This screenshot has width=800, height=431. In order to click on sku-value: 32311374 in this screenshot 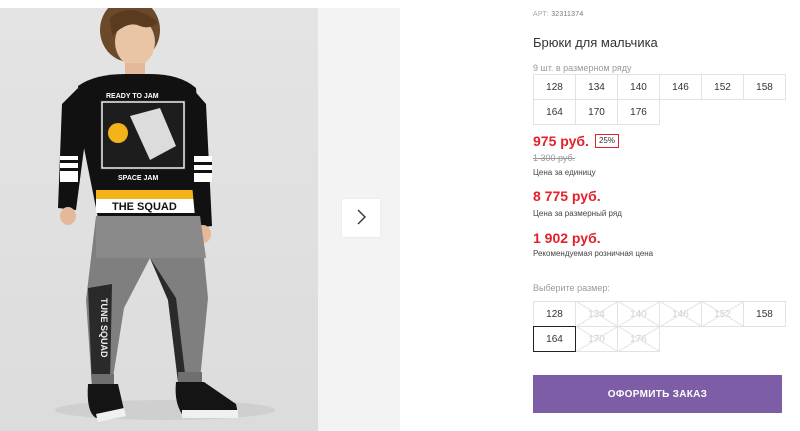, I will do `click(567, 14)`.